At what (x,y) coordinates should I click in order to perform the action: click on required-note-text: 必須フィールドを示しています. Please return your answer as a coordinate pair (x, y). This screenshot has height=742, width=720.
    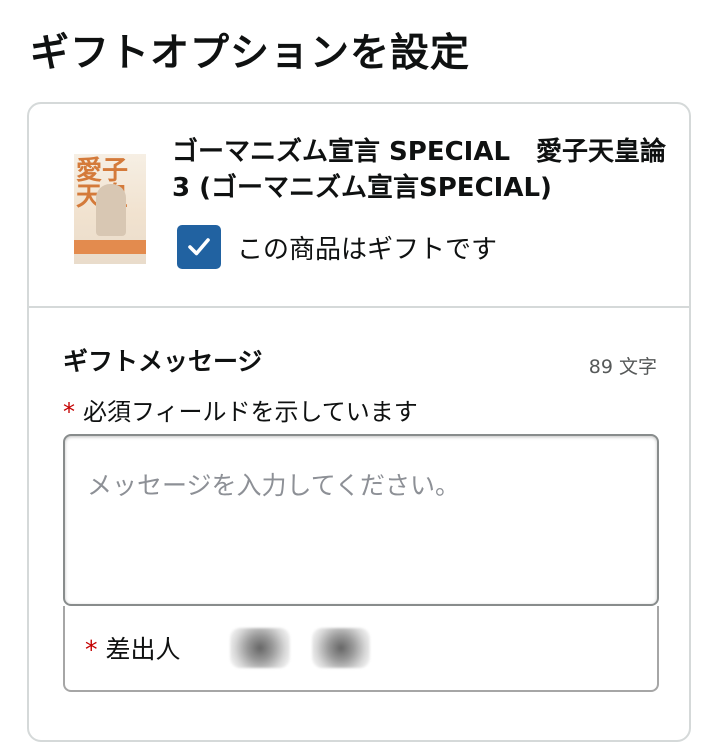
    Looking at the image, I should click on (250, 412).